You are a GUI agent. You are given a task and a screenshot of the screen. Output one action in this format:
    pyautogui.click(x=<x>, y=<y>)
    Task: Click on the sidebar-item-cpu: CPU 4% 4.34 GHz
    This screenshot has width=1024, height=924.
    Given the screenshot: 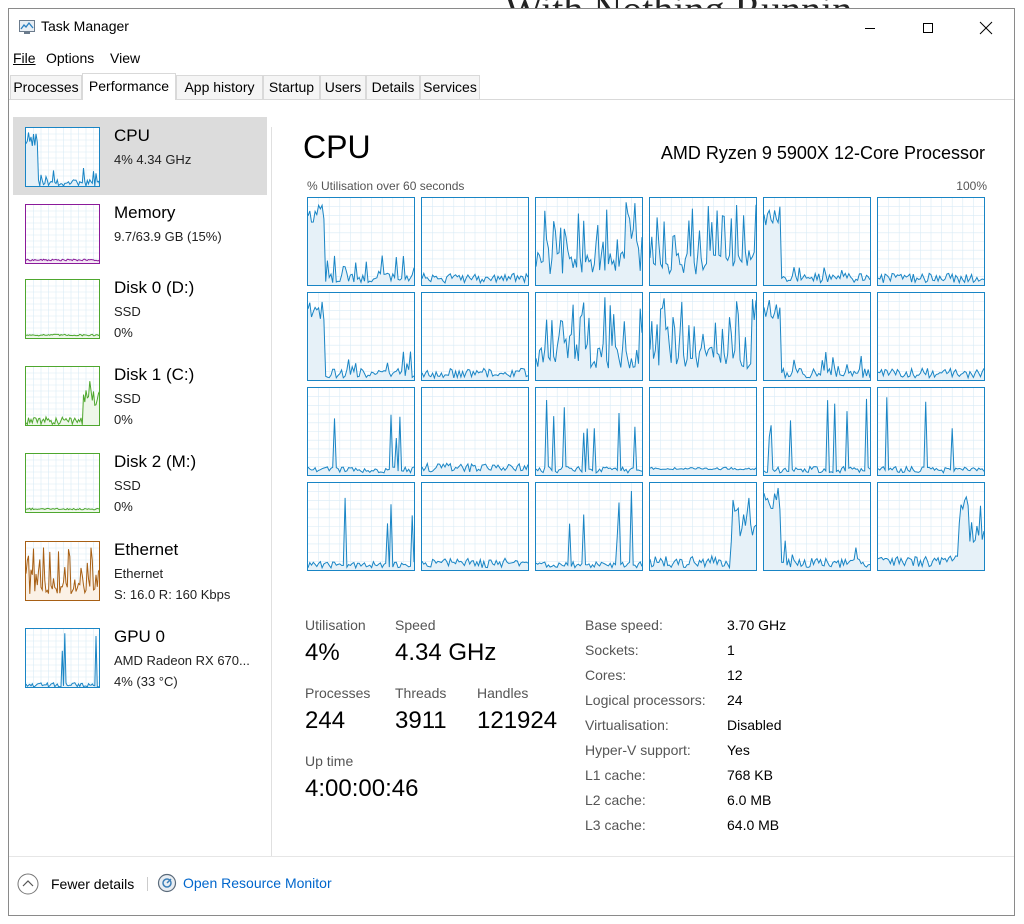 What is the action you would take?
    pyautogui.click(x=140, y=156)
    